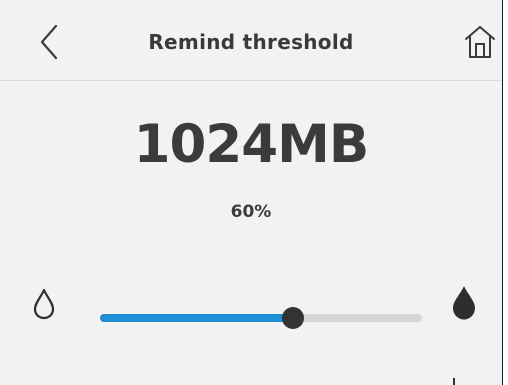 The image size is (508, 385). I want to click on page-title: Remind threshold, so click(251, 42).